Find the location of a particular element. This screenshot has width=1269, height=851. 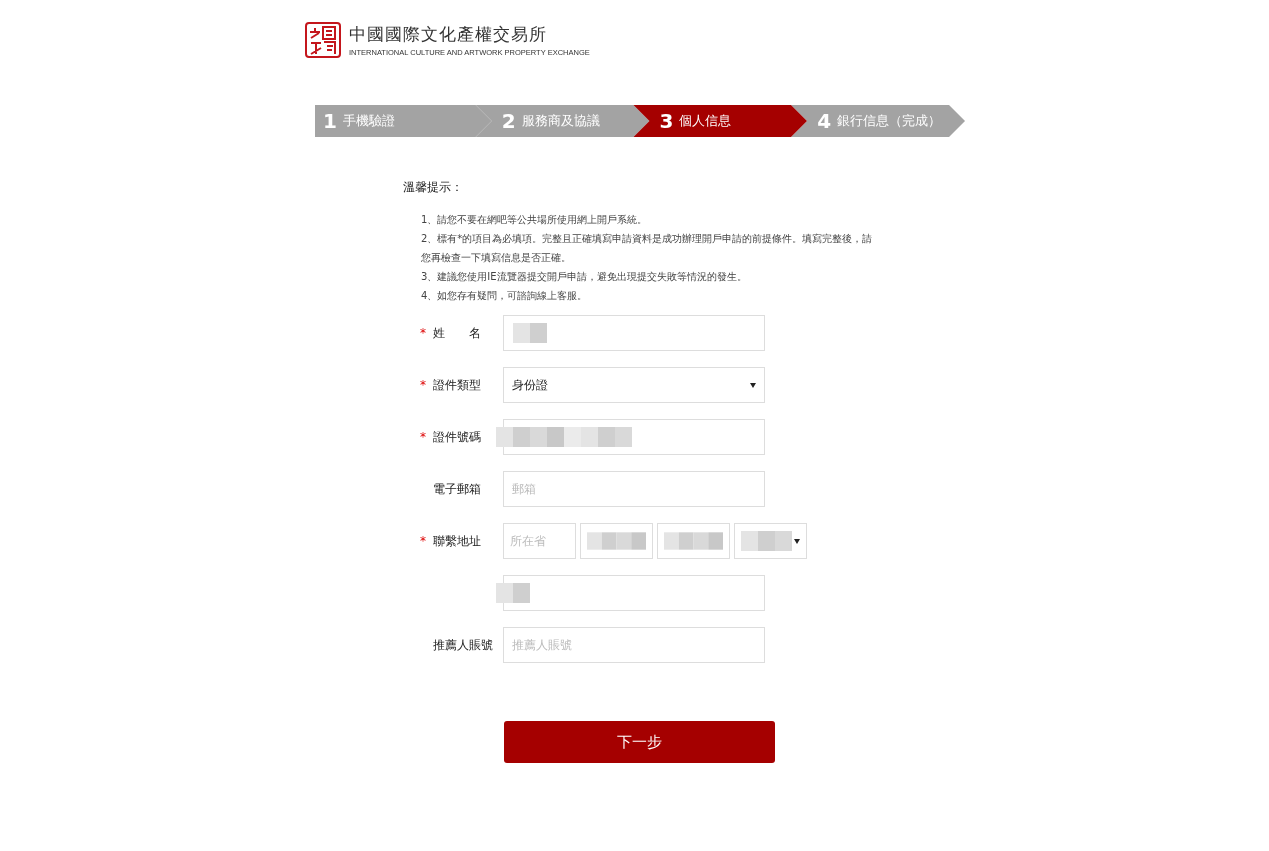

field-label: 證件號碼 is located at coordinates (457, 437).